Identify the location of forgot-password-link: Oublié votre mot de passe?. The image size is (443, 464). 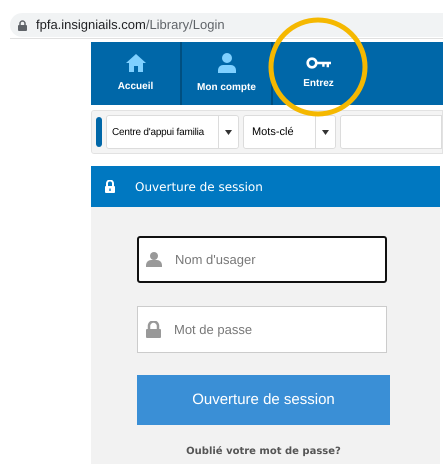
(263, 451).